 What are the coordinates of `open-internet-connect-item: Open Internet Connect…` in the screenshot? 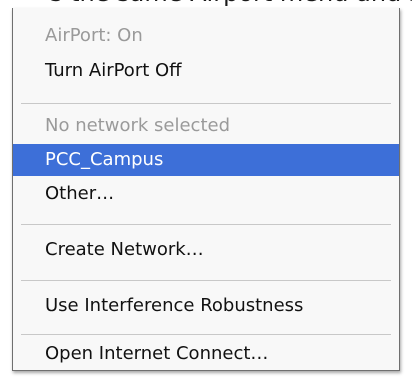 It's located at (206, 354).